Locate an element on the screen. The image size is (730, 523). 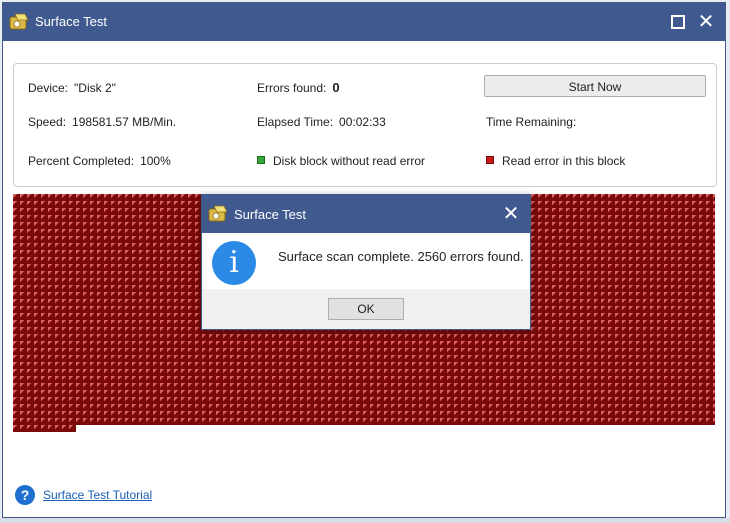
speed-label: Speed: is located at coordinates (47, 122).